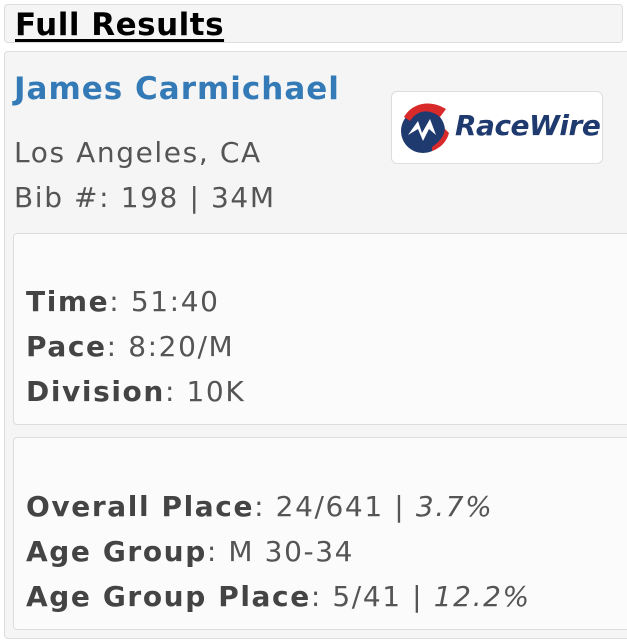 Image resolution: width=627 pixels, height=643 pixels. What do you see at coordinates (95, 391) in the screenshot?
I see `division-label: Division` at bounding box center [95, 391].